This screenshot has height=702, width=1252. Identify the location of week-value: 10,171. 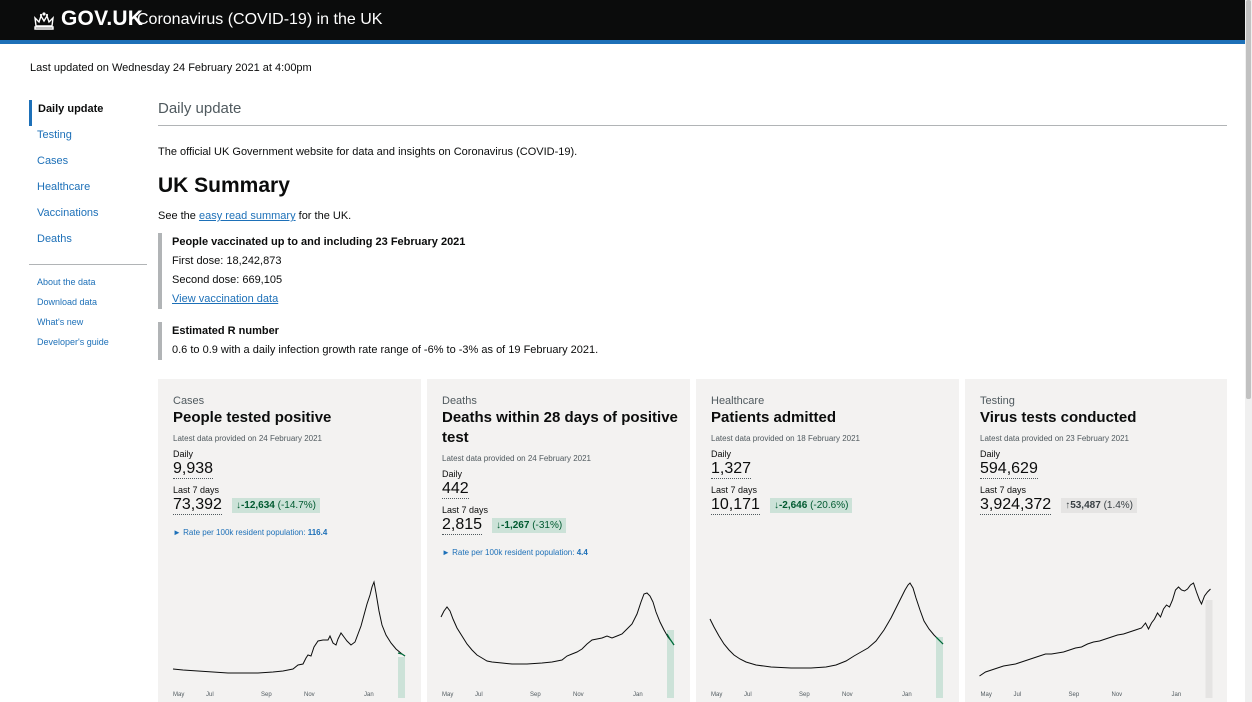
(735, 505).